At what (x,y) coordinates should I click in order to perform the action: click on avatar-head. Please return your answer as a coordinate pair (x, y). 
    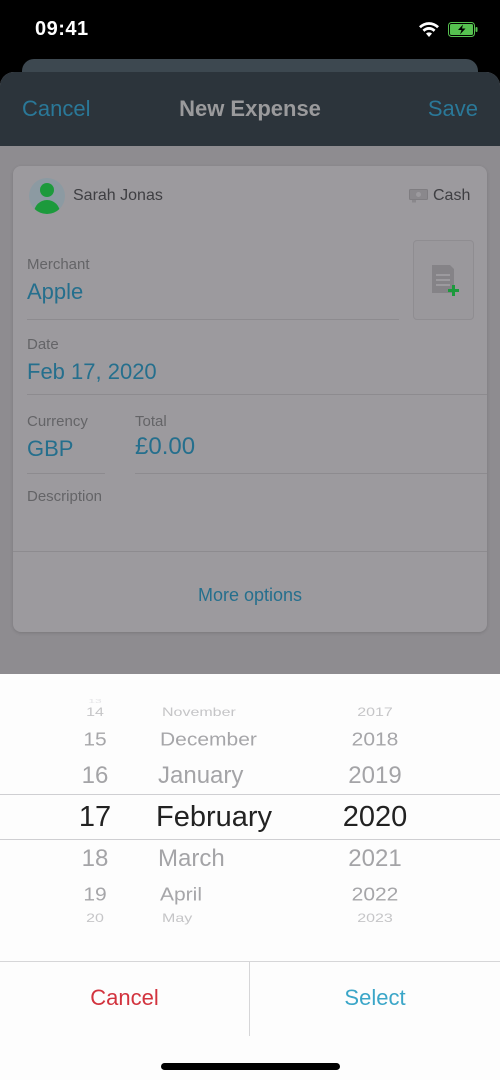
    Looking at the image, I should click on (47, 190).